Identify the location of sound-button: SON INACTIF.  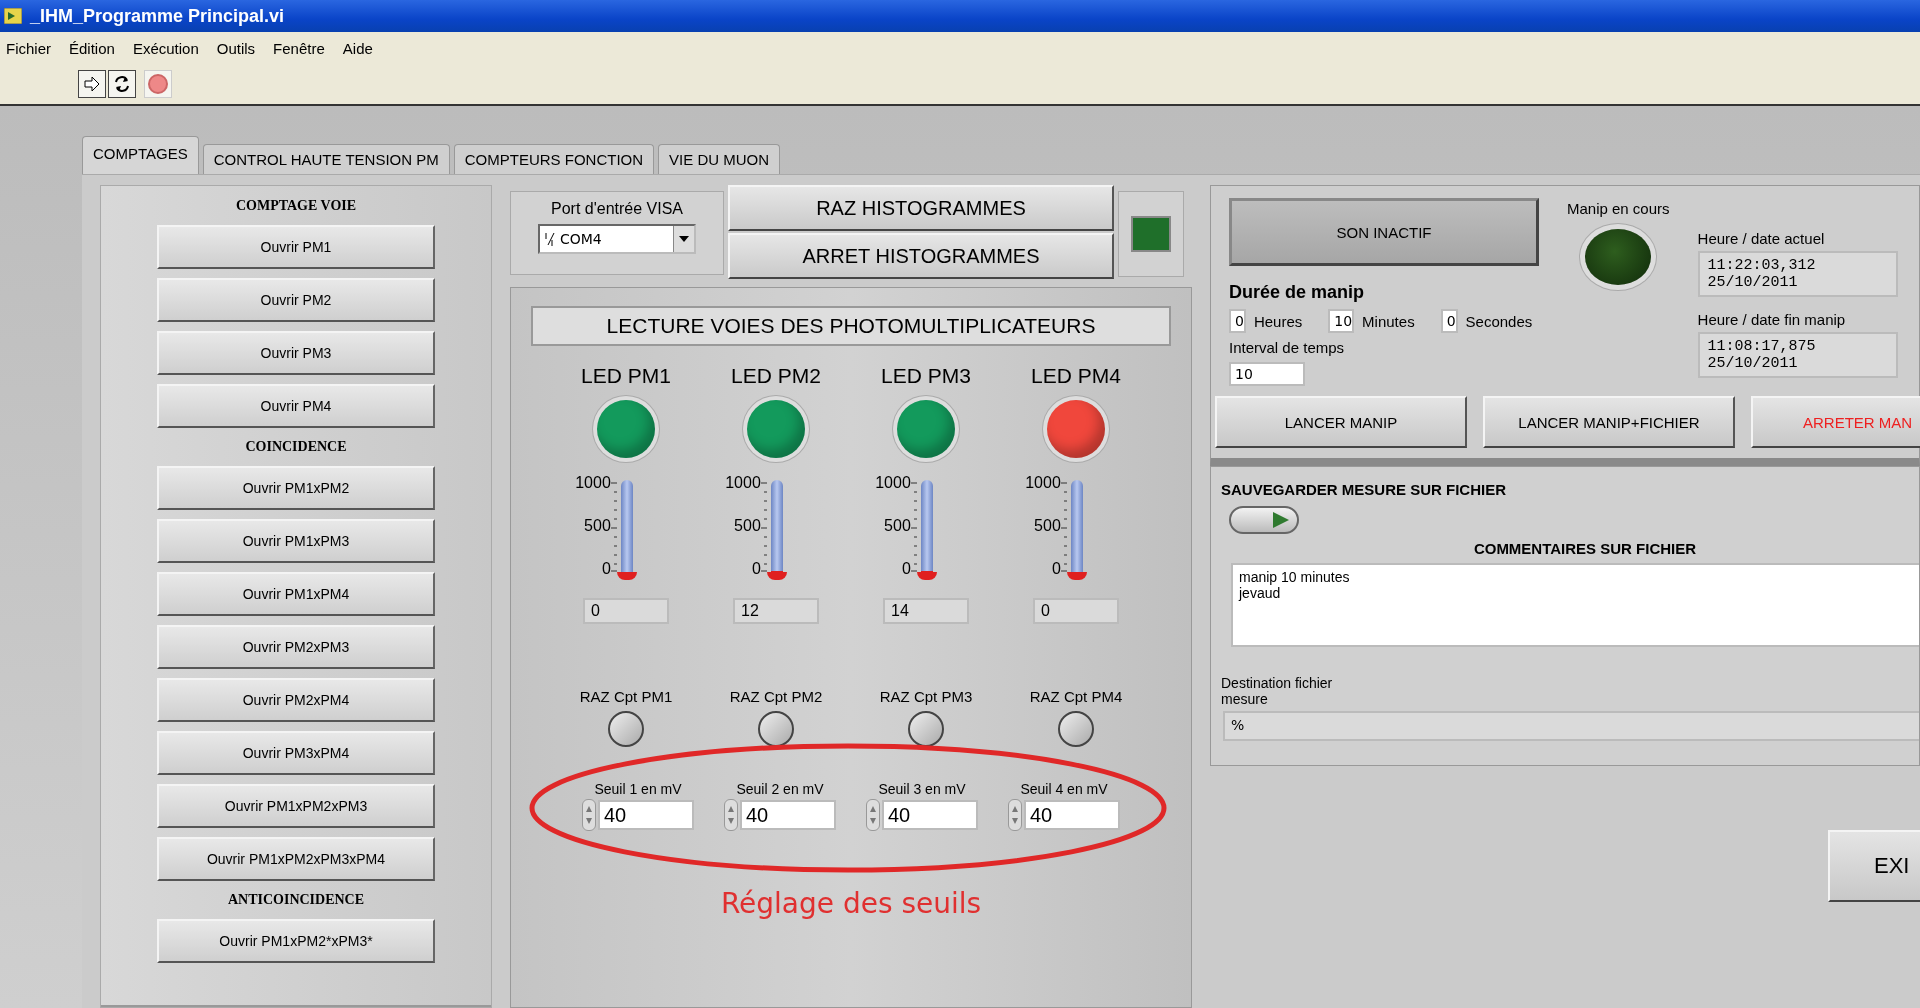
(1384, 232).